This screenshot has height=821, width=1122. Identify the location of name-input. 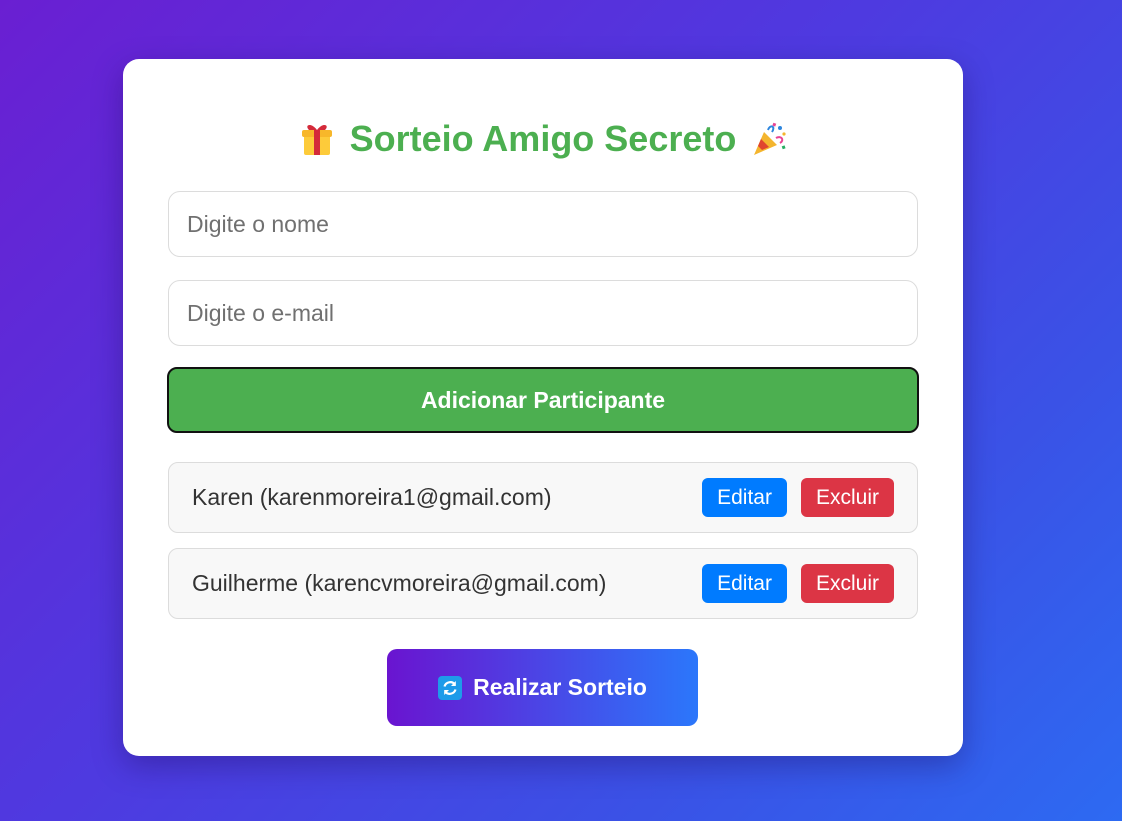
(543, 224).